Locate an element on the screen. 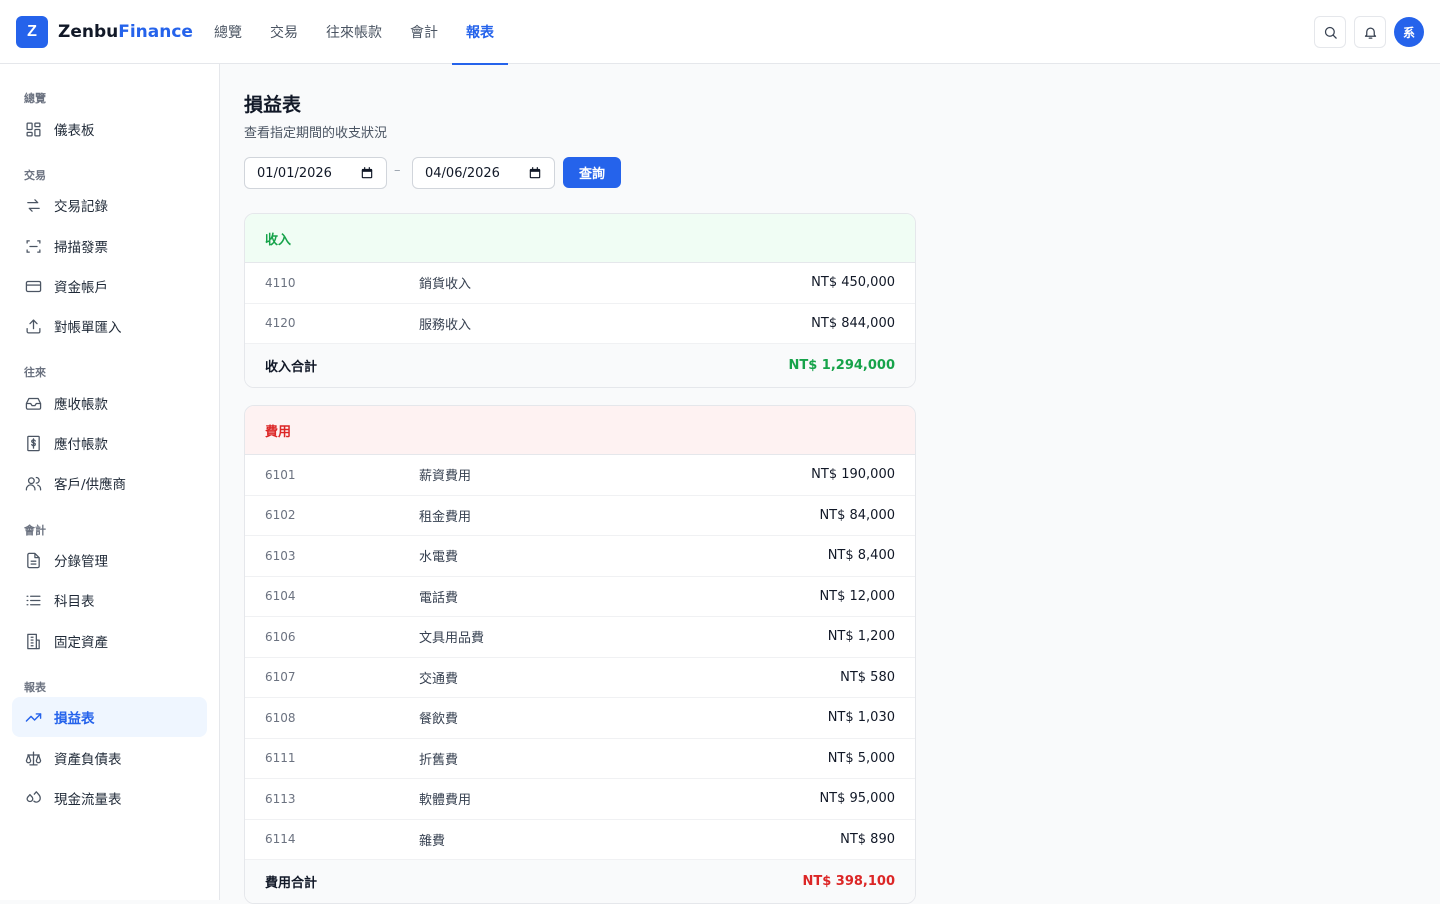 Image resolution: width=1440 pixels, height=904 pixels. account-name: 餐飲費 is located at coordinates (439, 720).